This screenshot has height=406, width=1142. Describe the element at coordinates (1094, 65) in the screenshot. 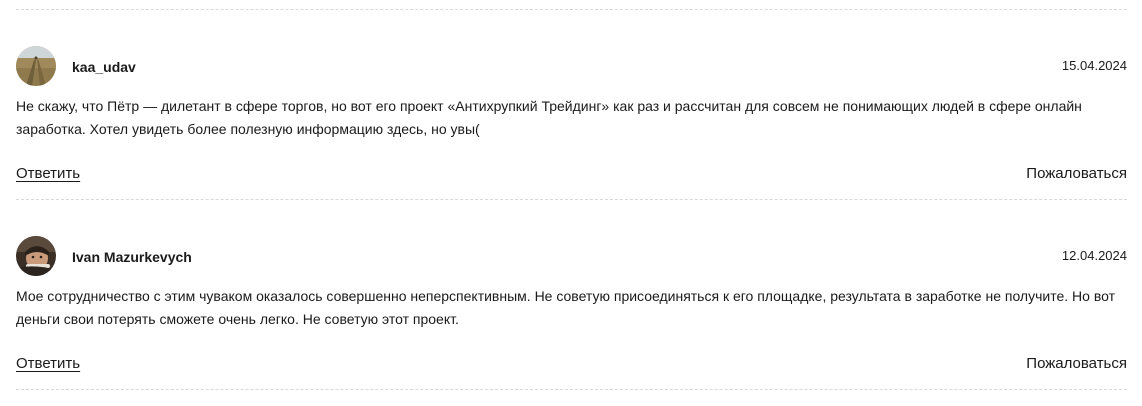

I see `comment-date: 15.04.2024` at that location.